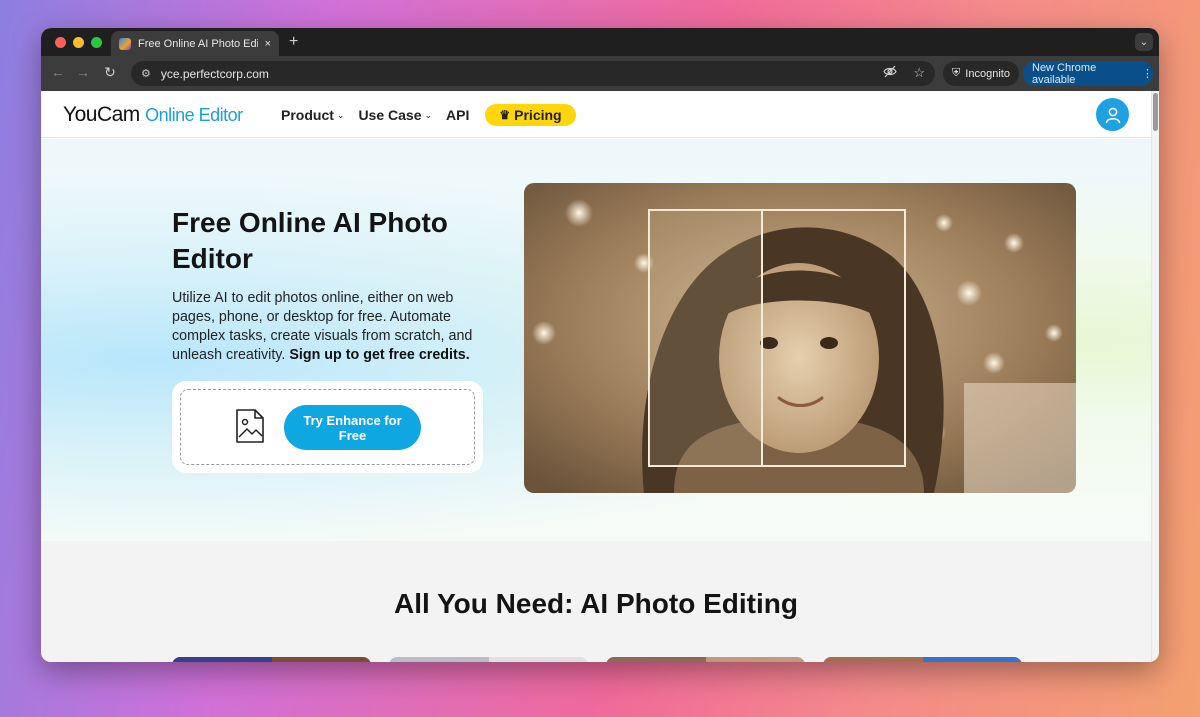 The height and width of the screenshot is (717, 1200). Describe the element at coordinates (987, 73) in the screenshot. I see `incognito-label: Incognito` at that location.